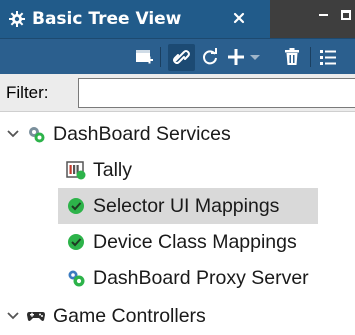 The height and width of the screenshot is (335, 355). I want to click on tree-node-label: Game Controllers, so click(129, 315).